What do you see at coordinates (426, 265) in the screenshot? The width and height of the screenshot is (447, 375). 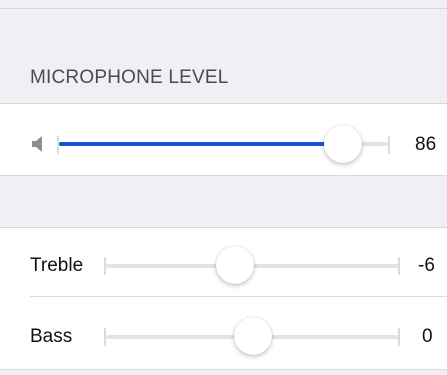 I see `treble-value: -6` at bounding box center [426, 265].